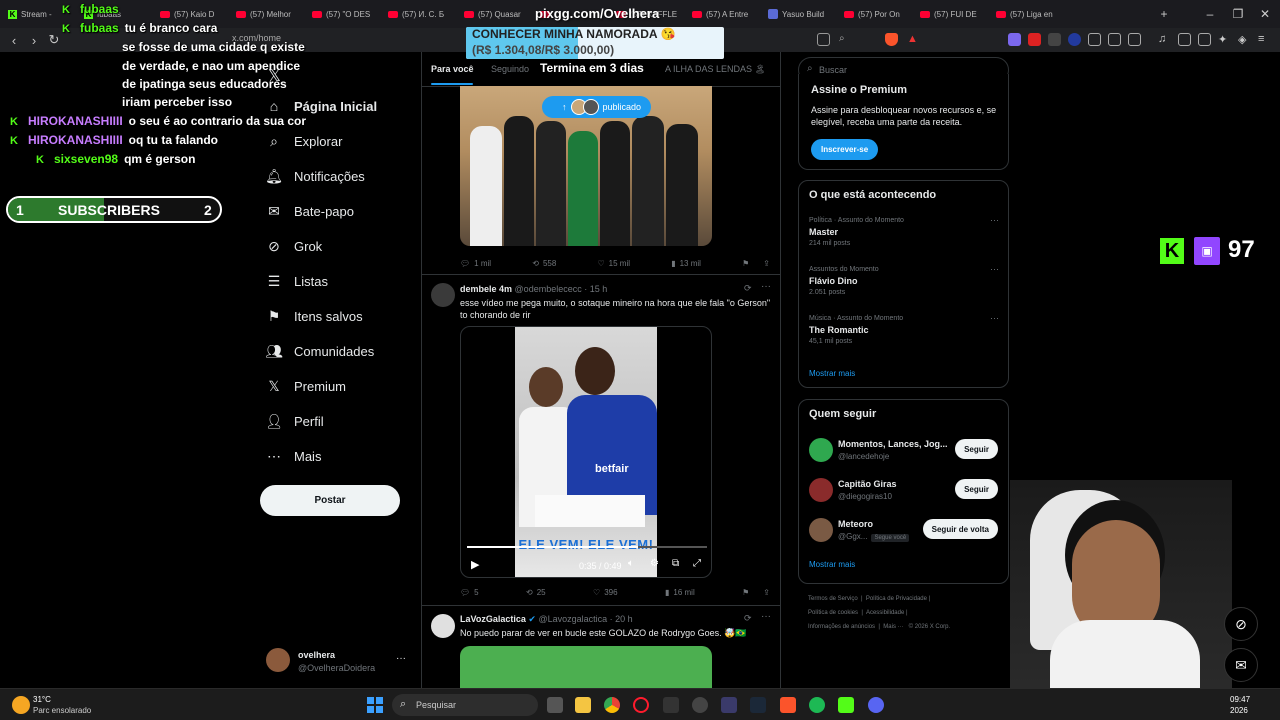  I want to click on sidebar-item-premium: 𝕏 Premium, so click(306, 386).